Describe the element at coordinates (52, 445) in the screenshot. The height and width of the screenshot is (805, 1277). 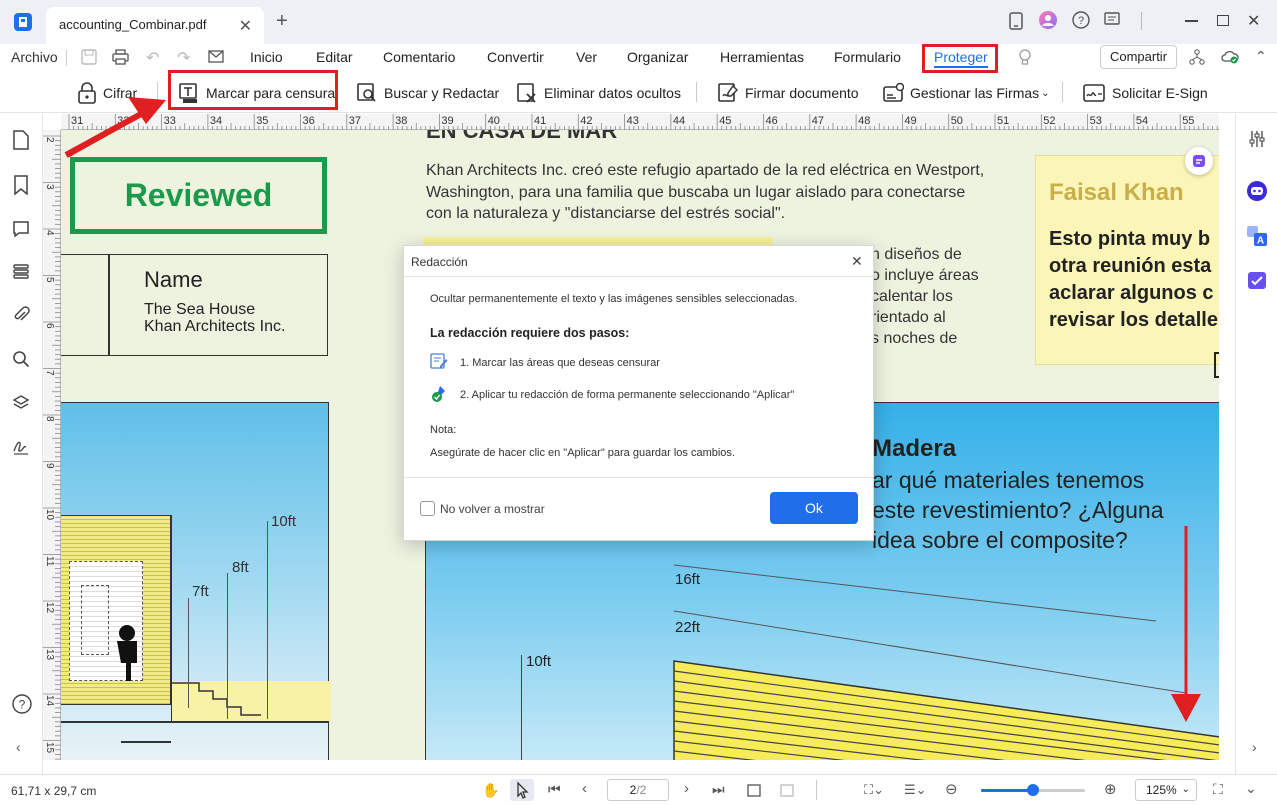
I see `vertical-ruler: 2 3 4 5 6 7 8 9 10 11 12 13 14 15` at that location.